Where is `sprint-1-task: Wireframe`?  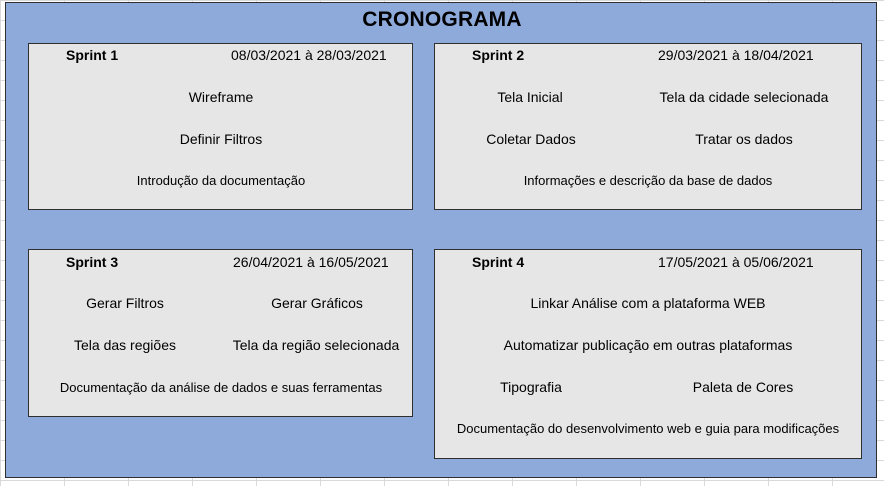 sprint-1-task: Wireframe is located at coordinates (221, 97).